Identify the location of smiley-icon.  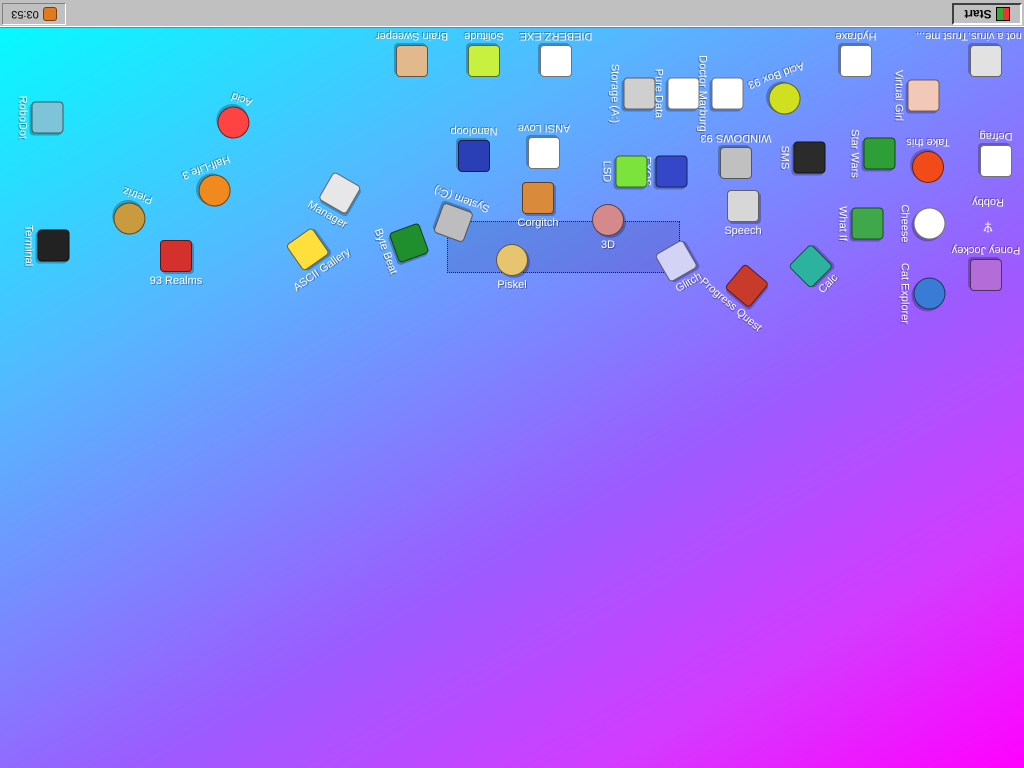
(785, 99).